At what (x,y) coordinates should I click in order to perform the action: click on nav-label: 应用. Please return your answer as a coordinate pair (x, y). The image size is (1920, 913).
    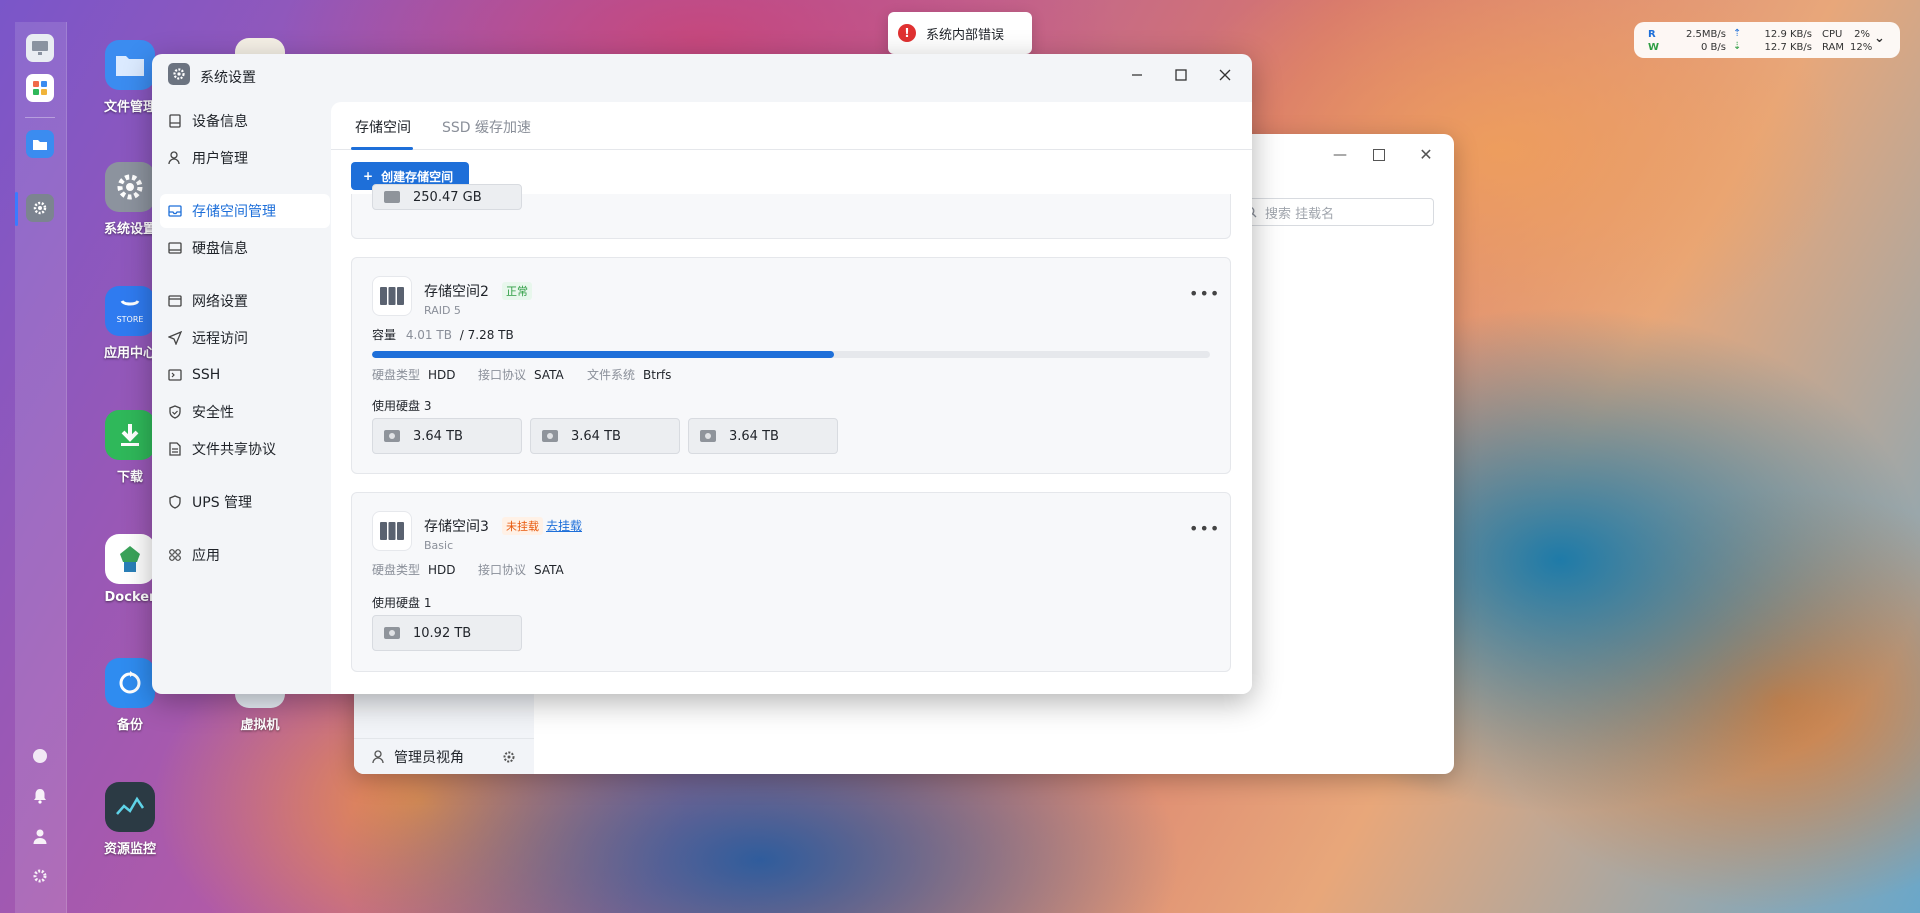
    Looking at the image, I should click on (206, 556).